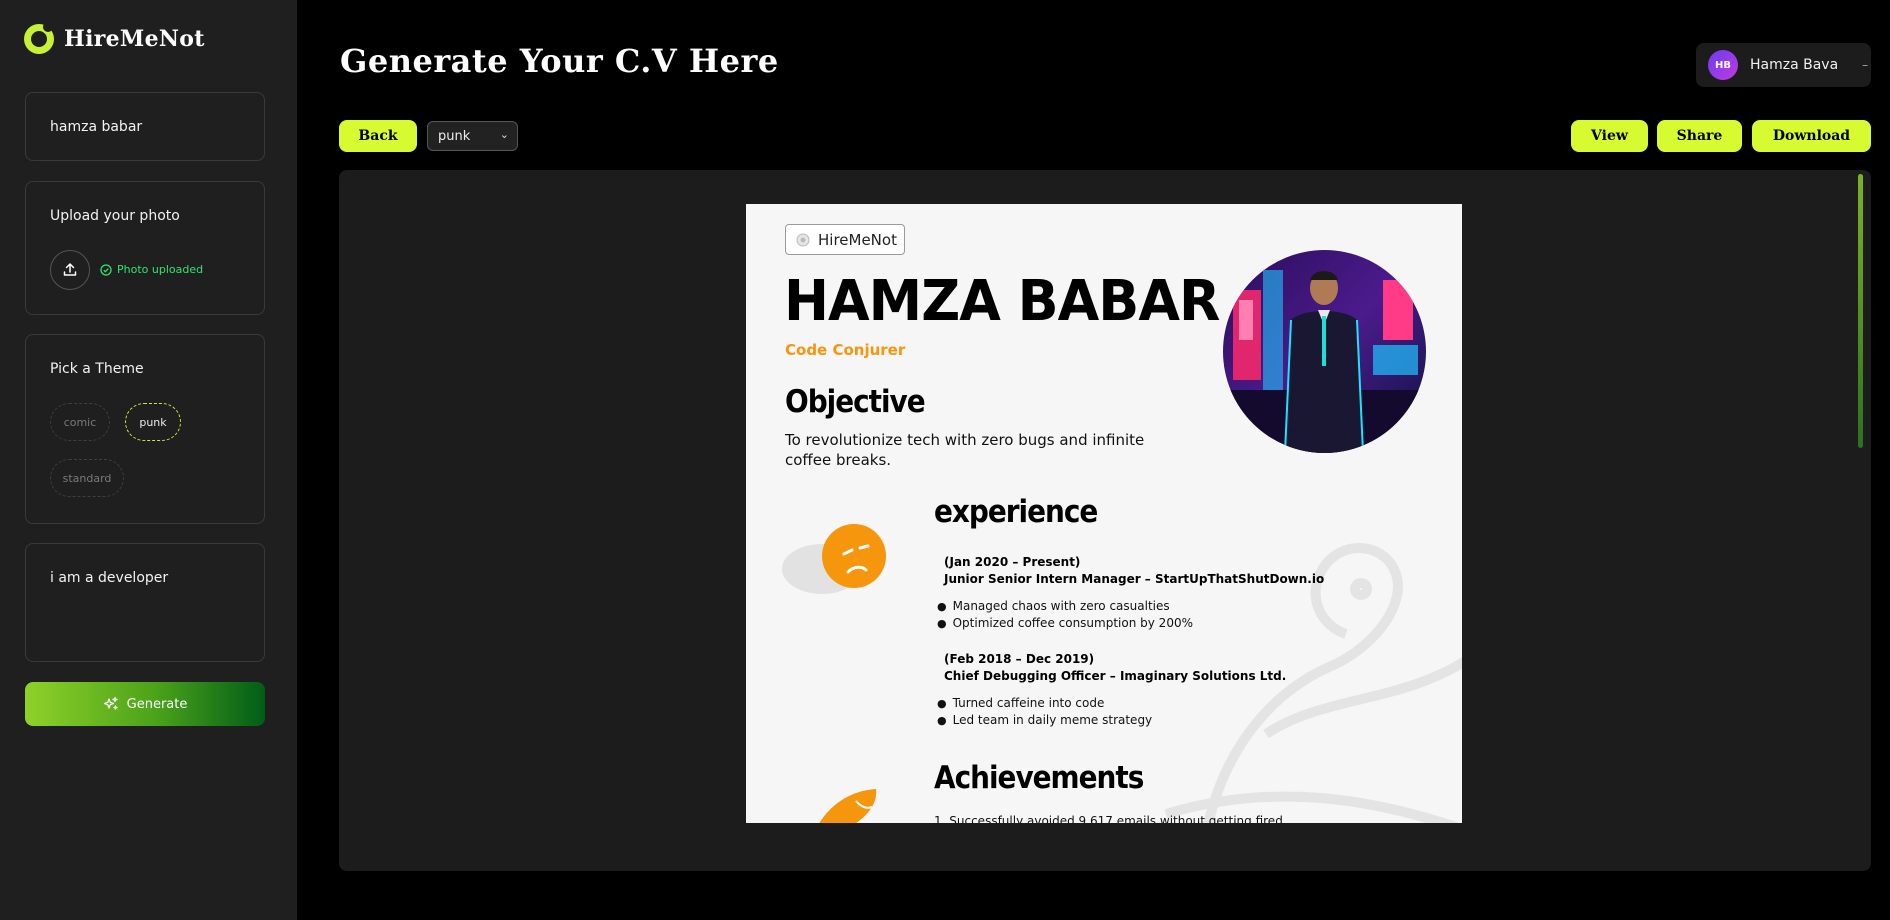 This screenshot has height=920, width=1890. I want to click on upload-button, so click(70, 270).